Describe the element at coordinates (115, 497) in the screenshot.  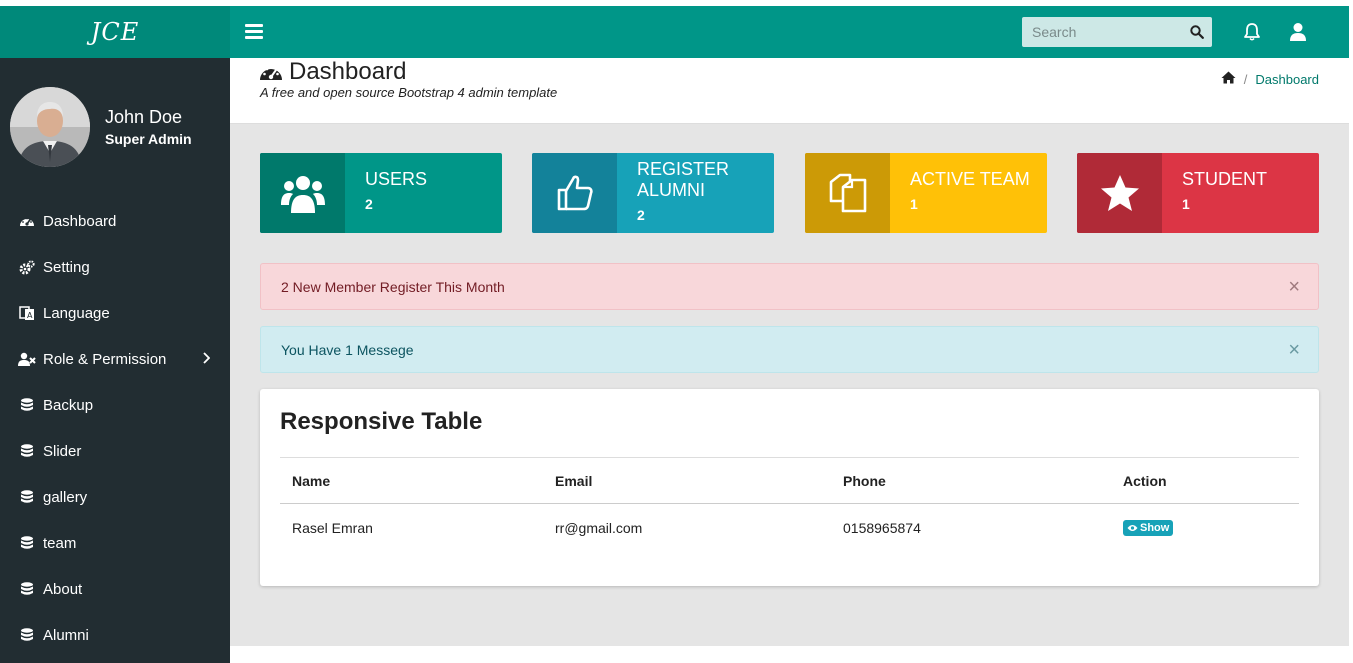
I see `sidebar-item-gallery: gallery` at that location.